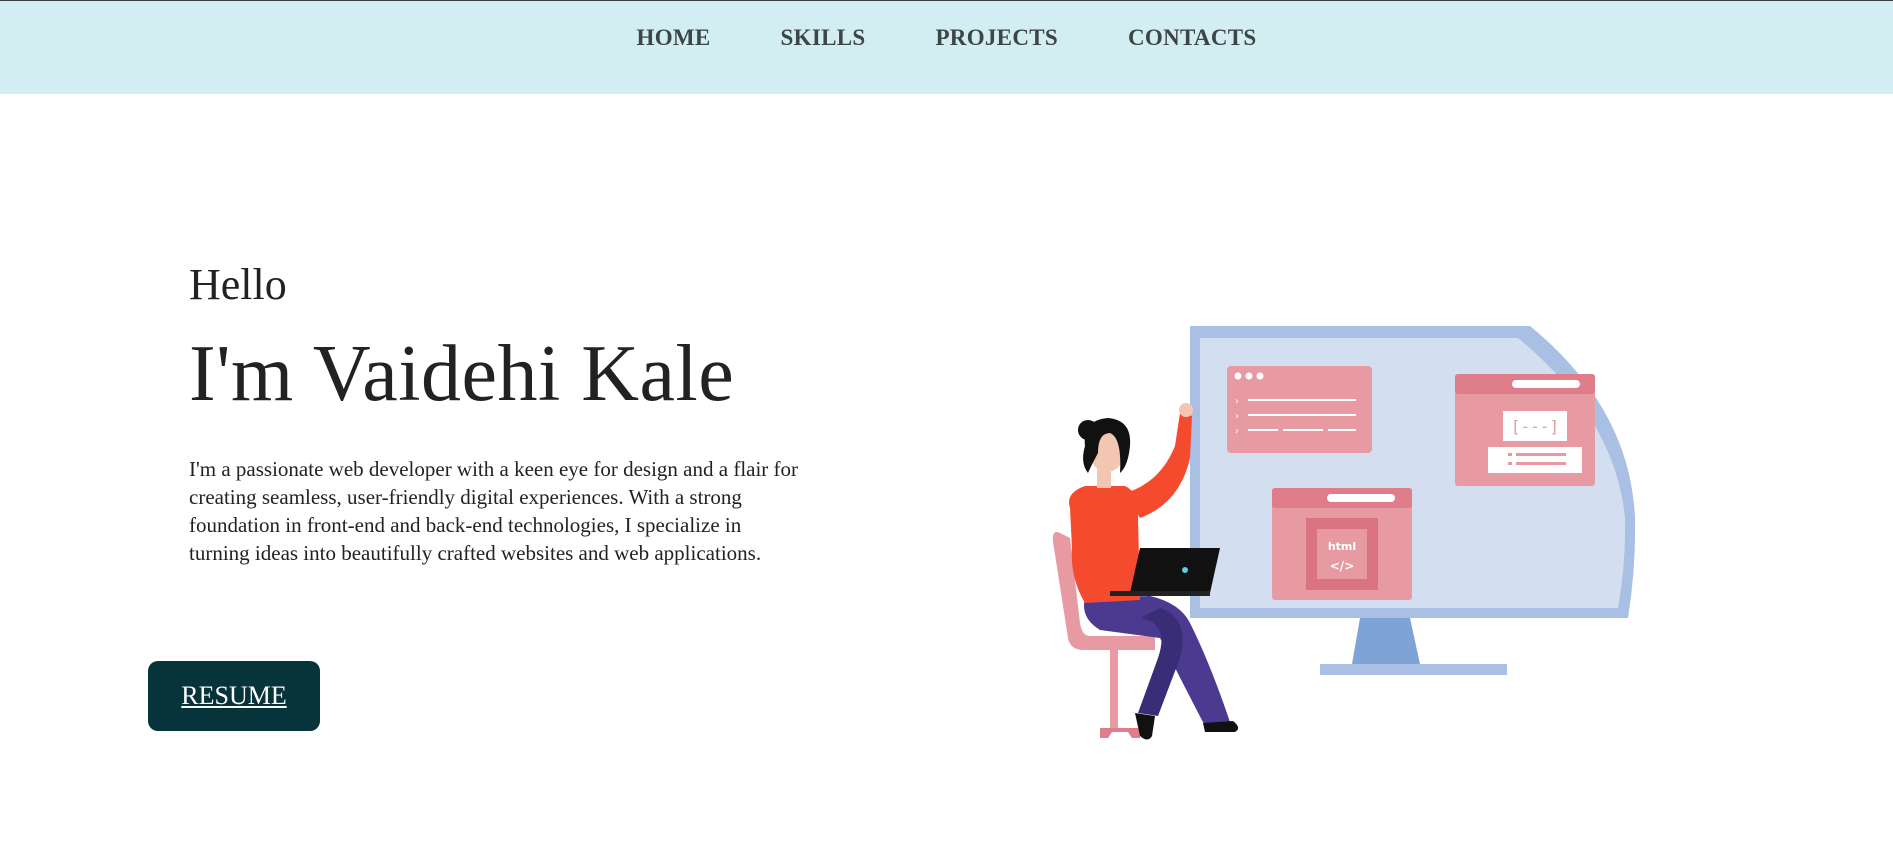 The height and width of the screenshot is (867, 1893). I want to click on nav-home-link: HOME, so click(674, 38).